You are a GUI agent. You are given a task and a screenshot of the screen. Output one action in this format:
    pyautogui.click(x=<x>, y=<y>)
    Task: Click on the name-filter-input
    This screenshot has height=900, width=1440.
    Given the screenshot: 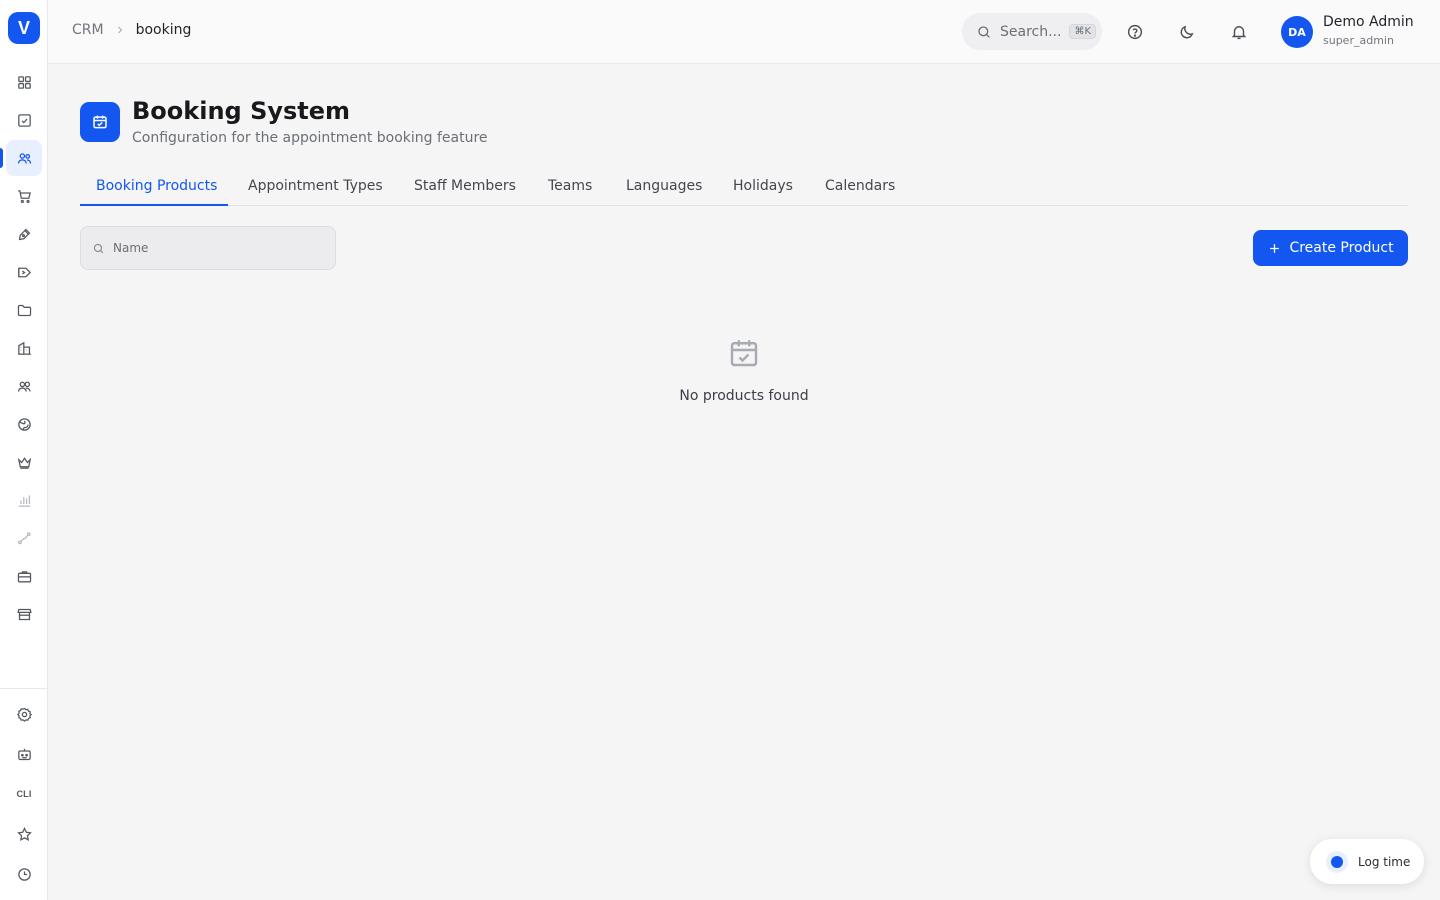 What is the action you would take?
    pyautogui.click(x=213, y=248)
    